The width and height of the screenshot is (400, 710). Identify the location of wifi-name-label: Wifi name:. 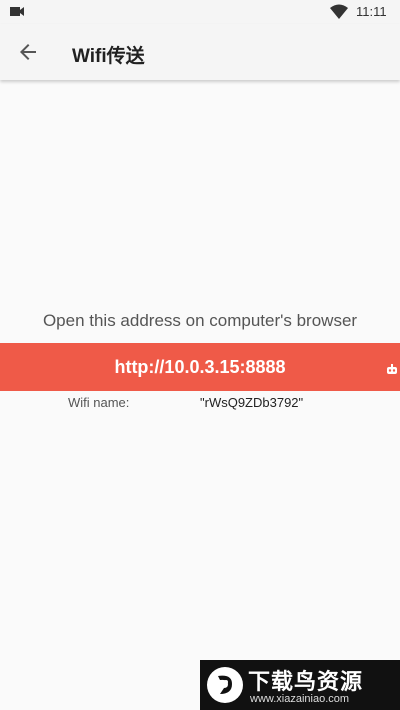
(99, 402).